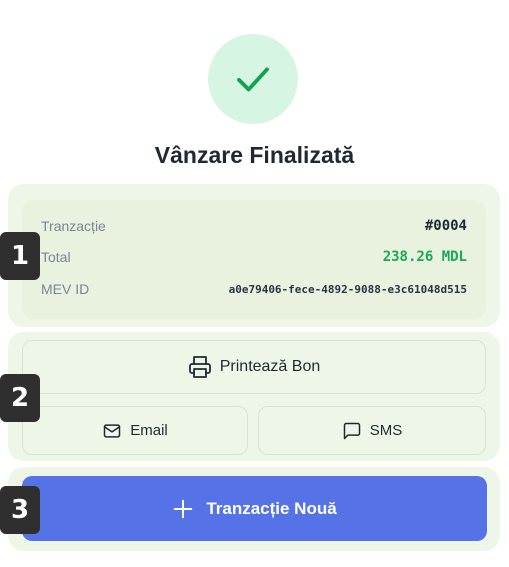 The width and height of the screenshot is (509, 567). I want to click on total-row: Total 238.26 MDL, so click(254, 257).